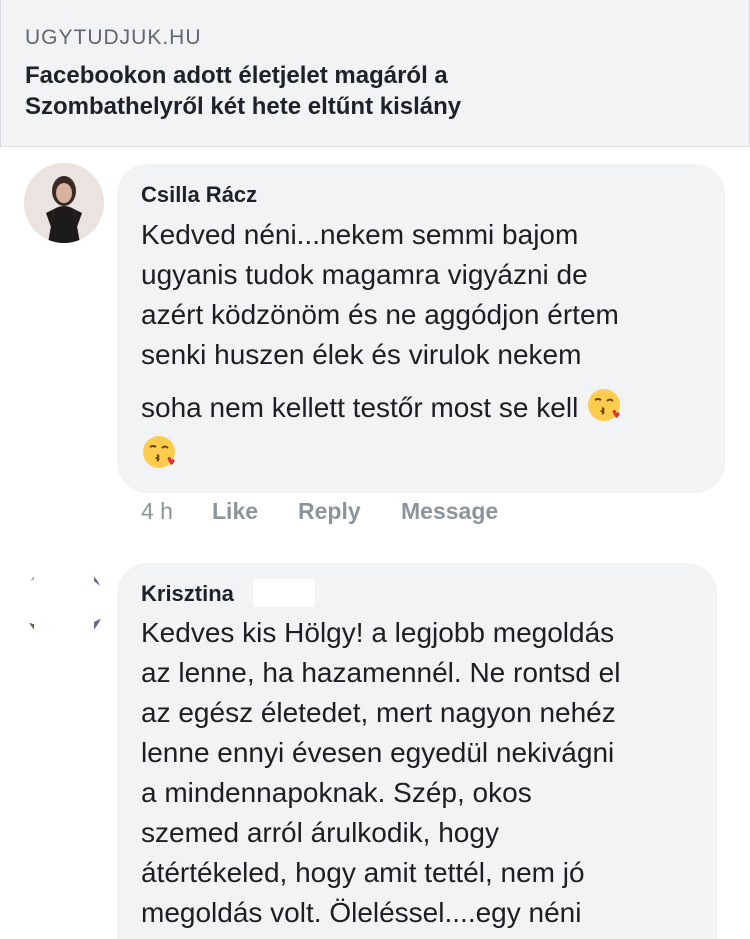 Image resolution: width=750 pixels, height=939 pixels. I want to click on comment-text-line: azért ködzönöm és ne aggódjon értem, so click(380, 314).